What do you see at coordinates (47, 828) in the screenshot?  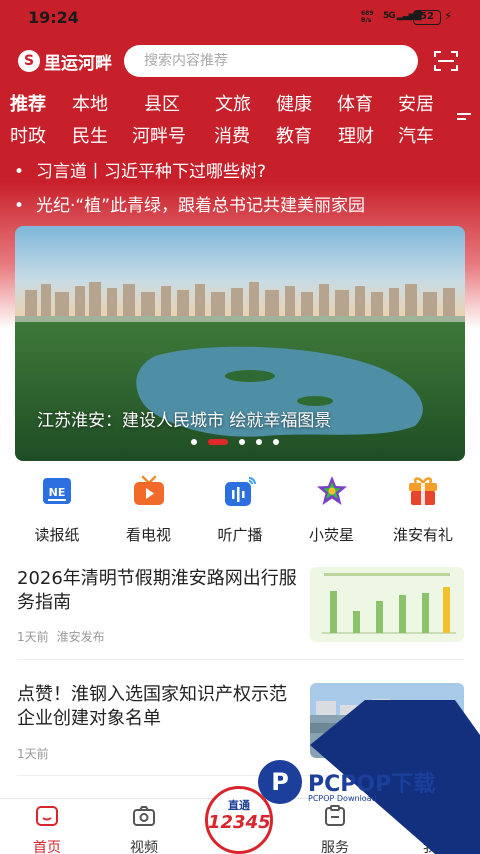 I see `nav-home: 首页` at bounding box center [47, 828].